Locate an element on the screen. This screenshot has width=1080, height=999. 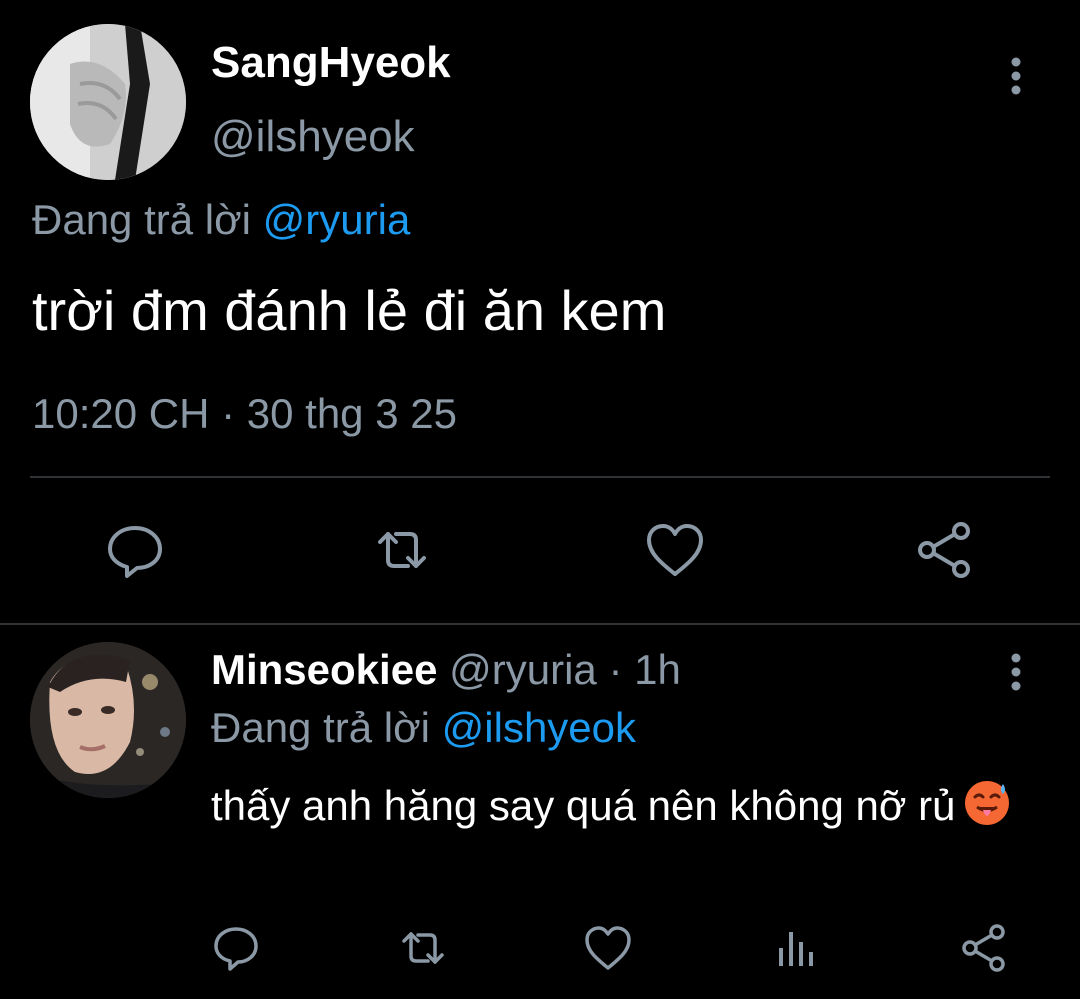
display-name: SangHyeok is located at coordinates (331, 63).